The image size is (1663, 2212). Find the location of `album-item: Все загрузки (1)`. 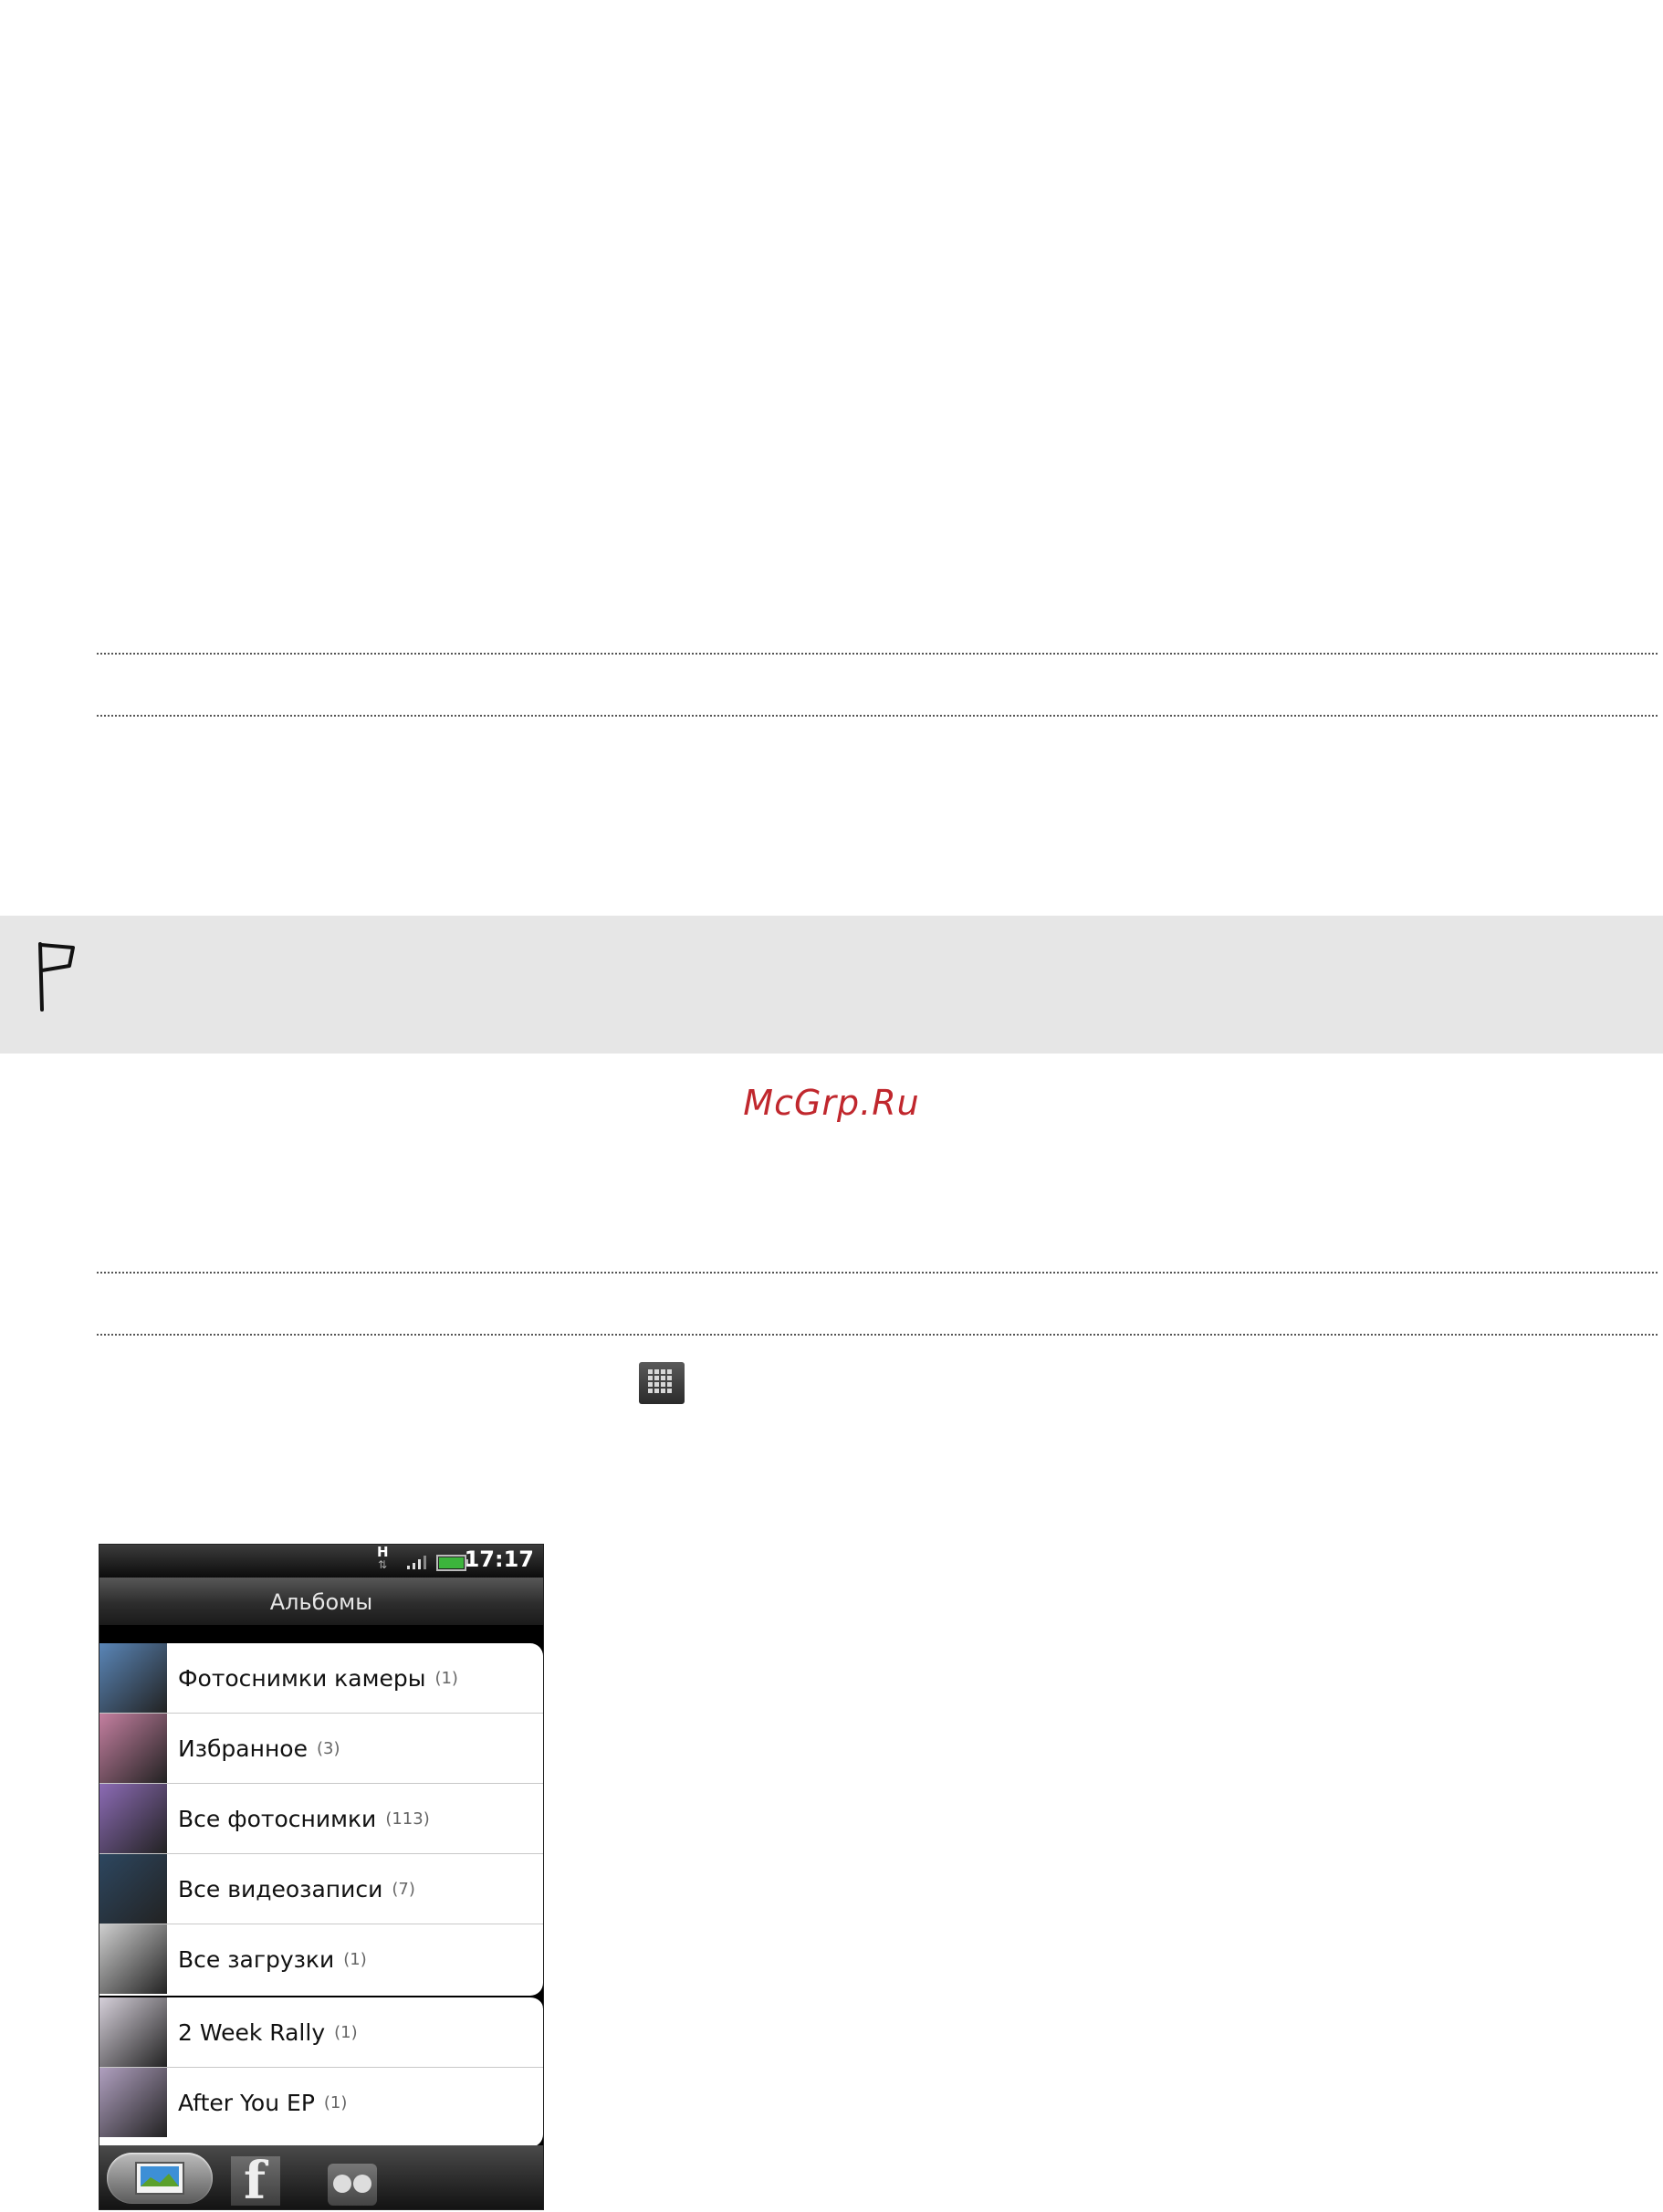

album-item: Все загрузки (1) is located at coordinates (321, 1959).